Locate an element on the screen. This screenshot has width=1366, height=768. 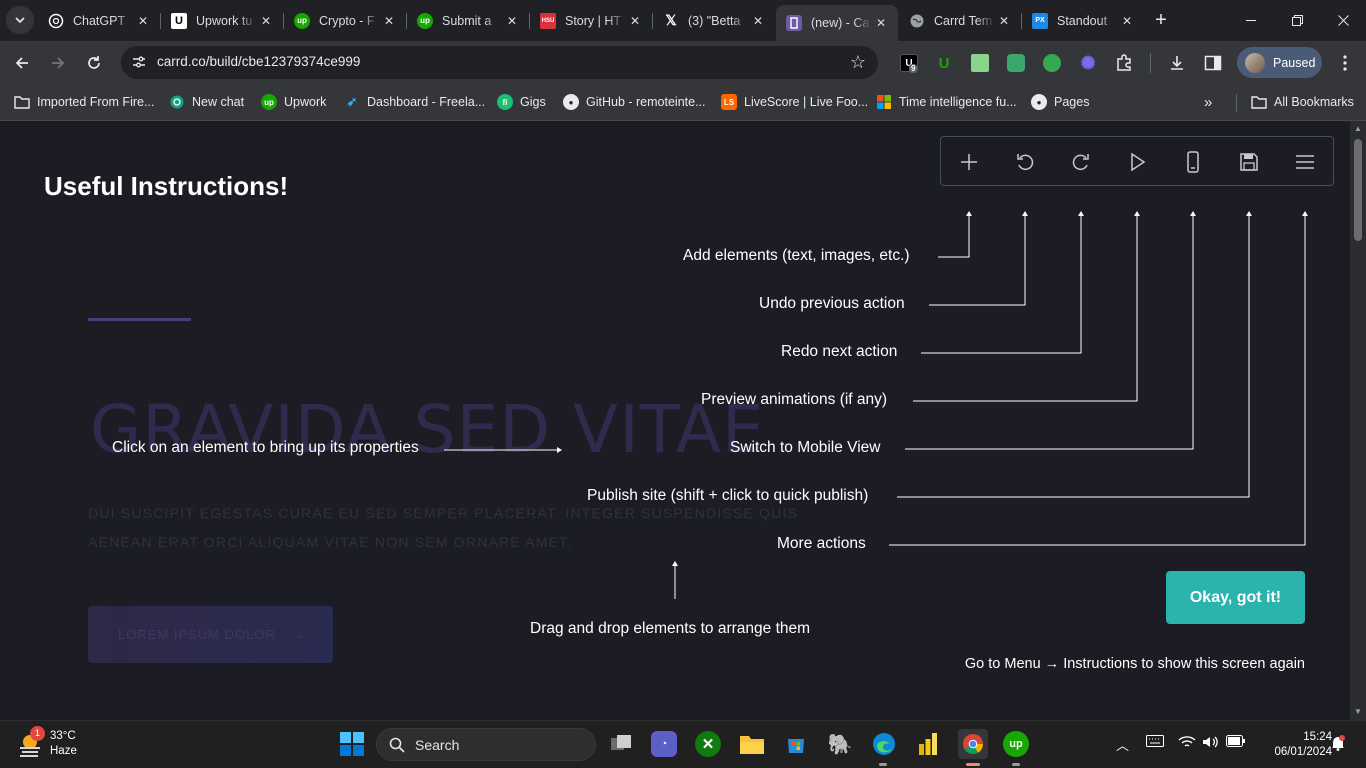
browser-menu-button is located at coordinates (1345, 63).